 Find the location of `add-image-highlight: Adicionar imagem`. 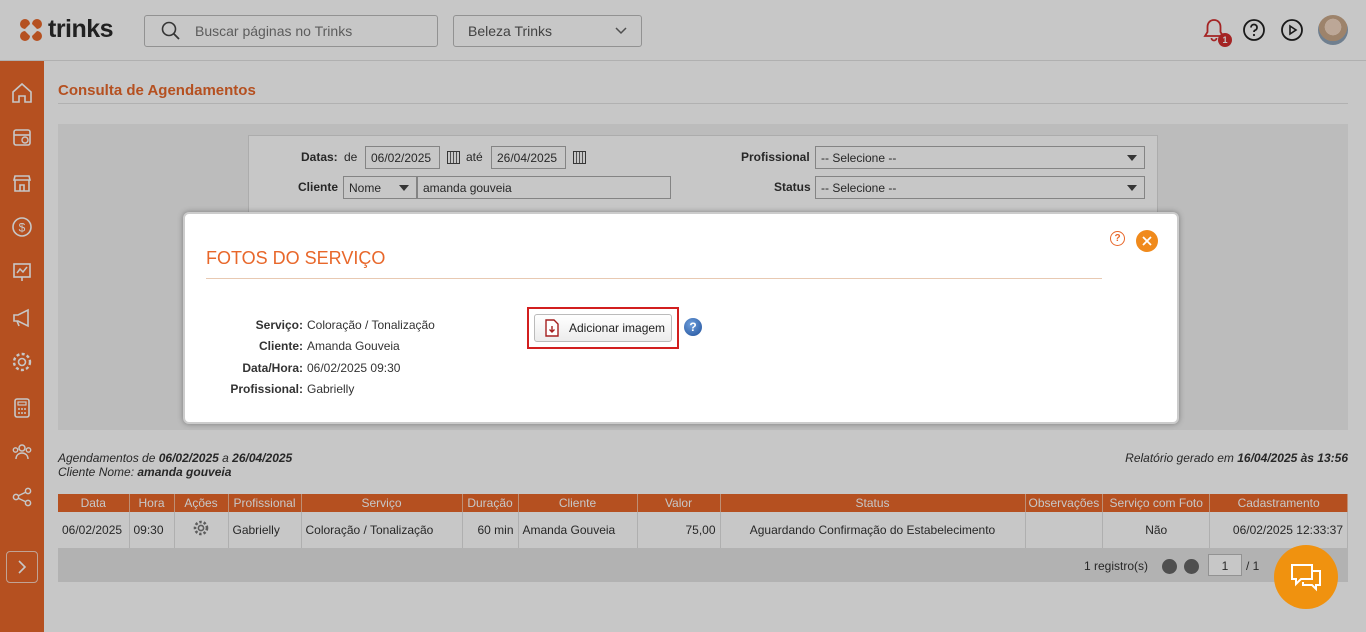

add-image-highlight: Adicionar imagem is located at coordinates (603, 328).